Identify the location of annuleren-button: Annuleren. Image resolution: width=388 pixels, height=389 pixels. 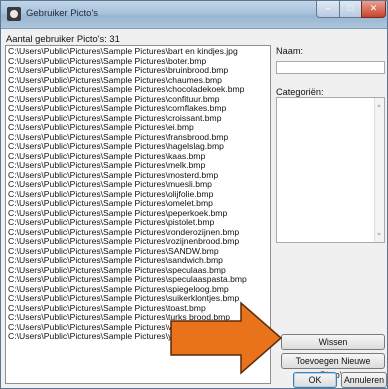
(364, 380).